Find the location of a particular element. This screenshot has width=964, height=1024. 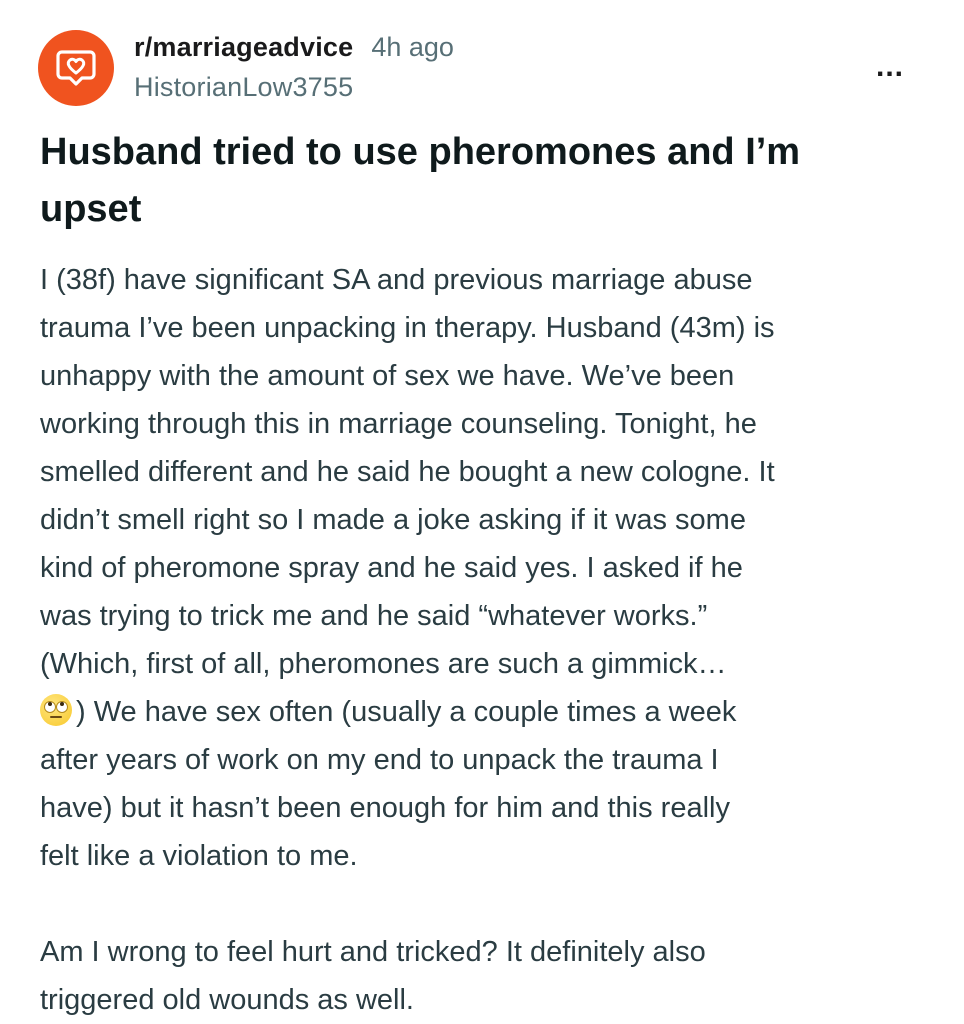

body-line: felt like a violation to me. is located at coordinates (199, 856).